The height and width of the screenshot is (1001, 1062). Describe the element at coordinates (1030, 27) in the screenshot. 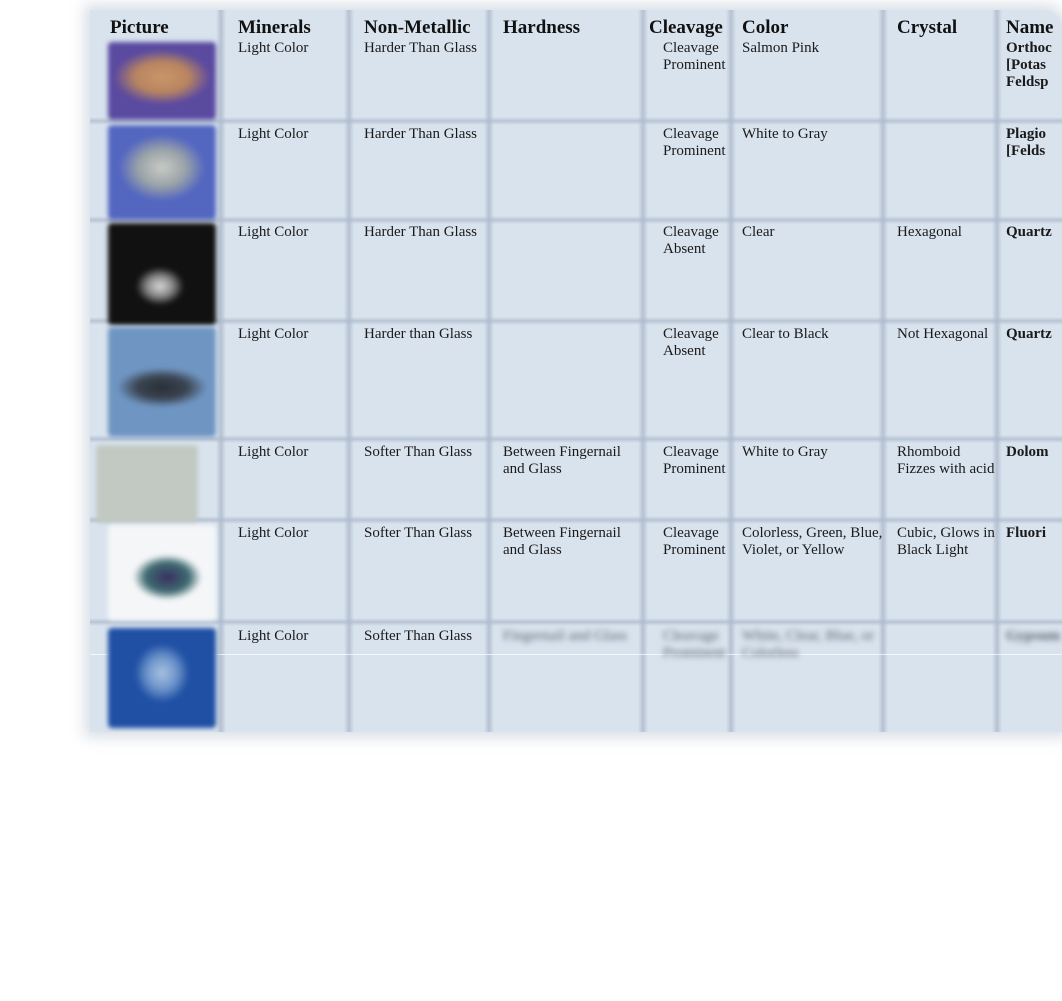

I see `header-name: Name` at that location.